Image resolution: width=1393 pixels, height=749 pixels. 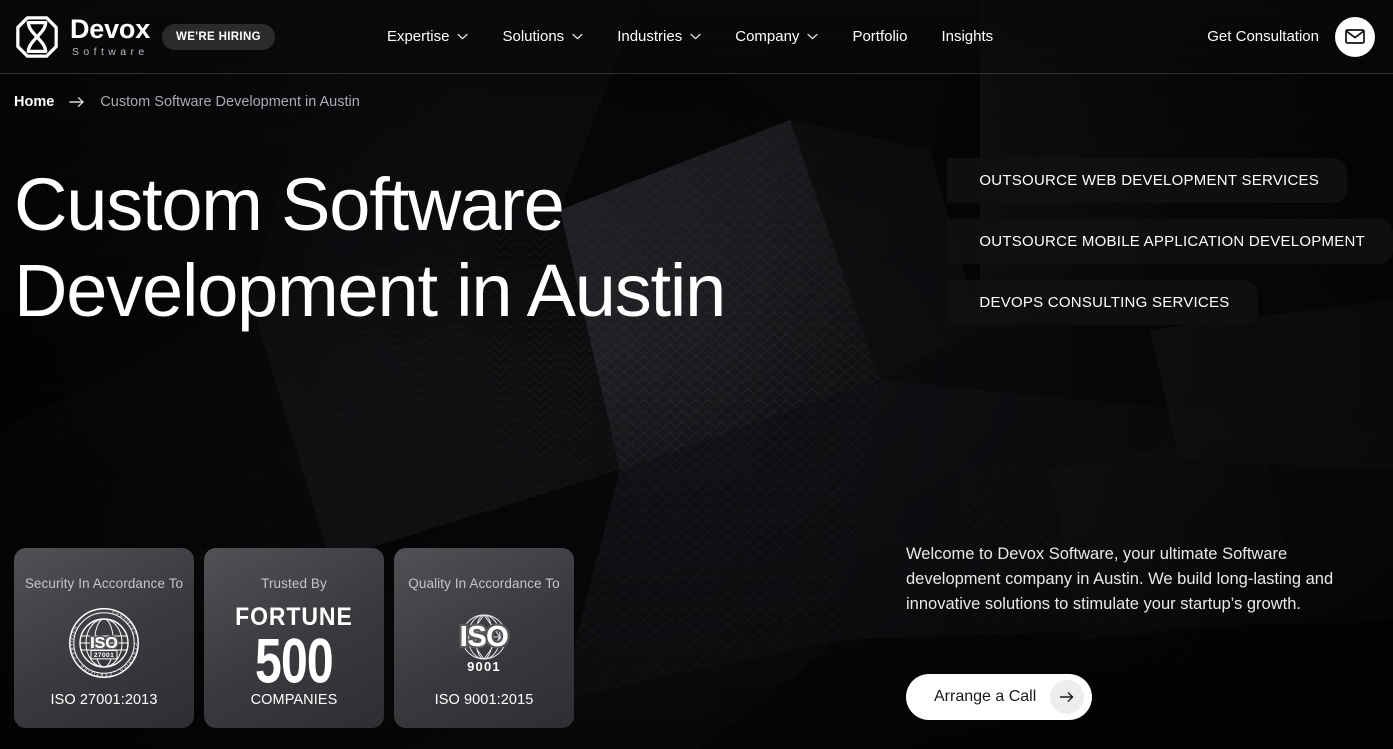 What do you see at coordinates (34, 102) in the screenshot?
I see `breadcrumb-home-link: Home` at bounding box center [34, 102].